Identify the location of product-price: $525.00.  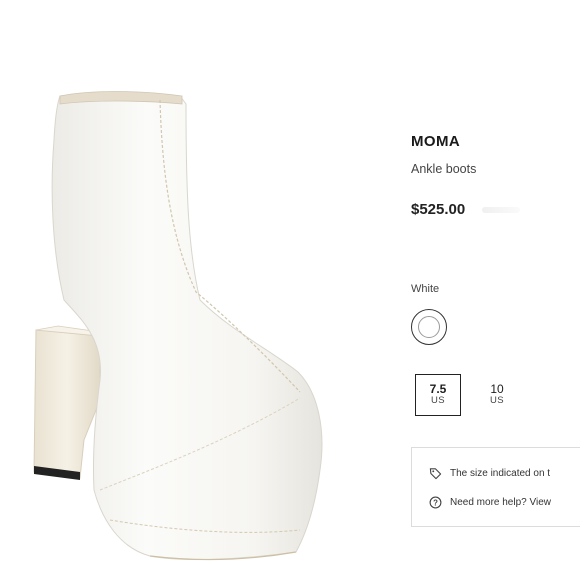
(438, 209).